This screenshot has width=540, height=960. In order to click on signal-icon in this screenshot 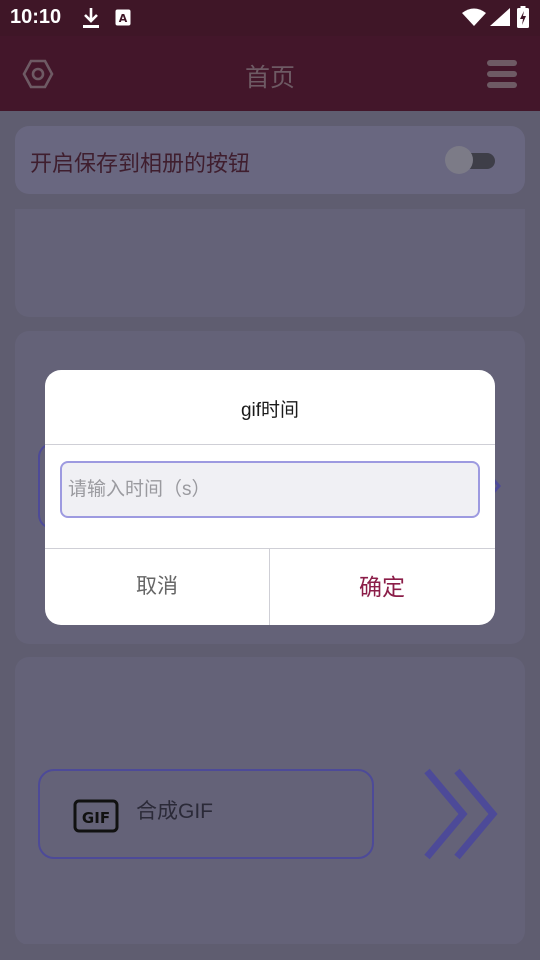, I will do `click(500, 19)`.